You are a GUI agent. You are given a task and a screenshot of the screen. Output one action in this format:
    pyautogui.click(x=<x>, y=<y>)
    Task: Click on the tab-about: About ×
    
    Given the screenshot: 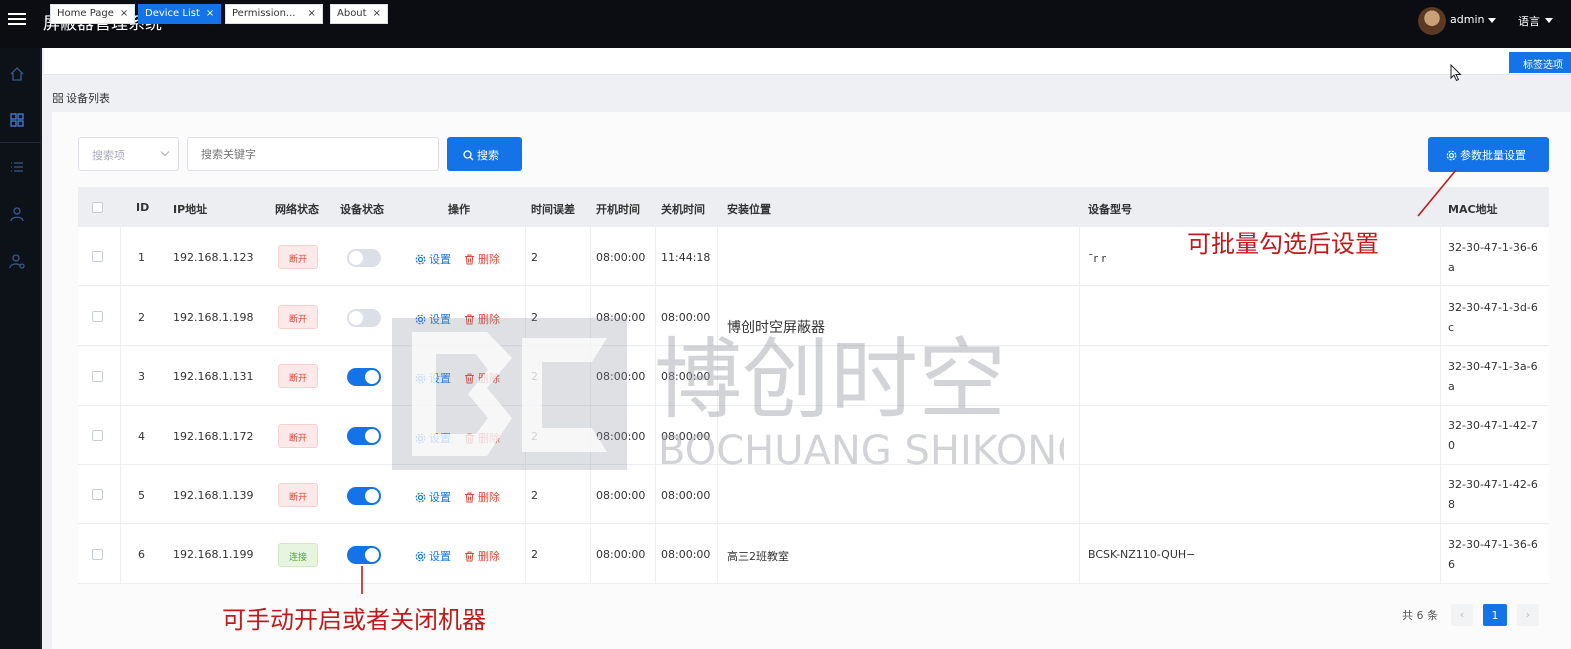 What is the action you would take?
    pyautogui.click(x=359, y=14)
    